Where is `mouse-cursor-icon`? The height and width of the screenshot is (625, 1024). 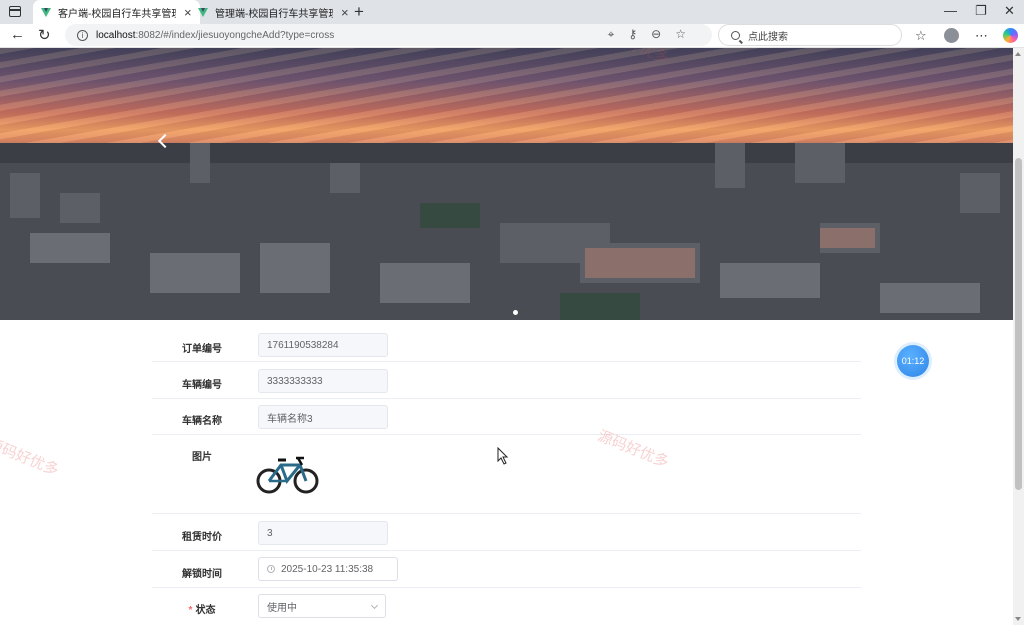
mouse-cursor-icon is located at coordinates (503, 456).